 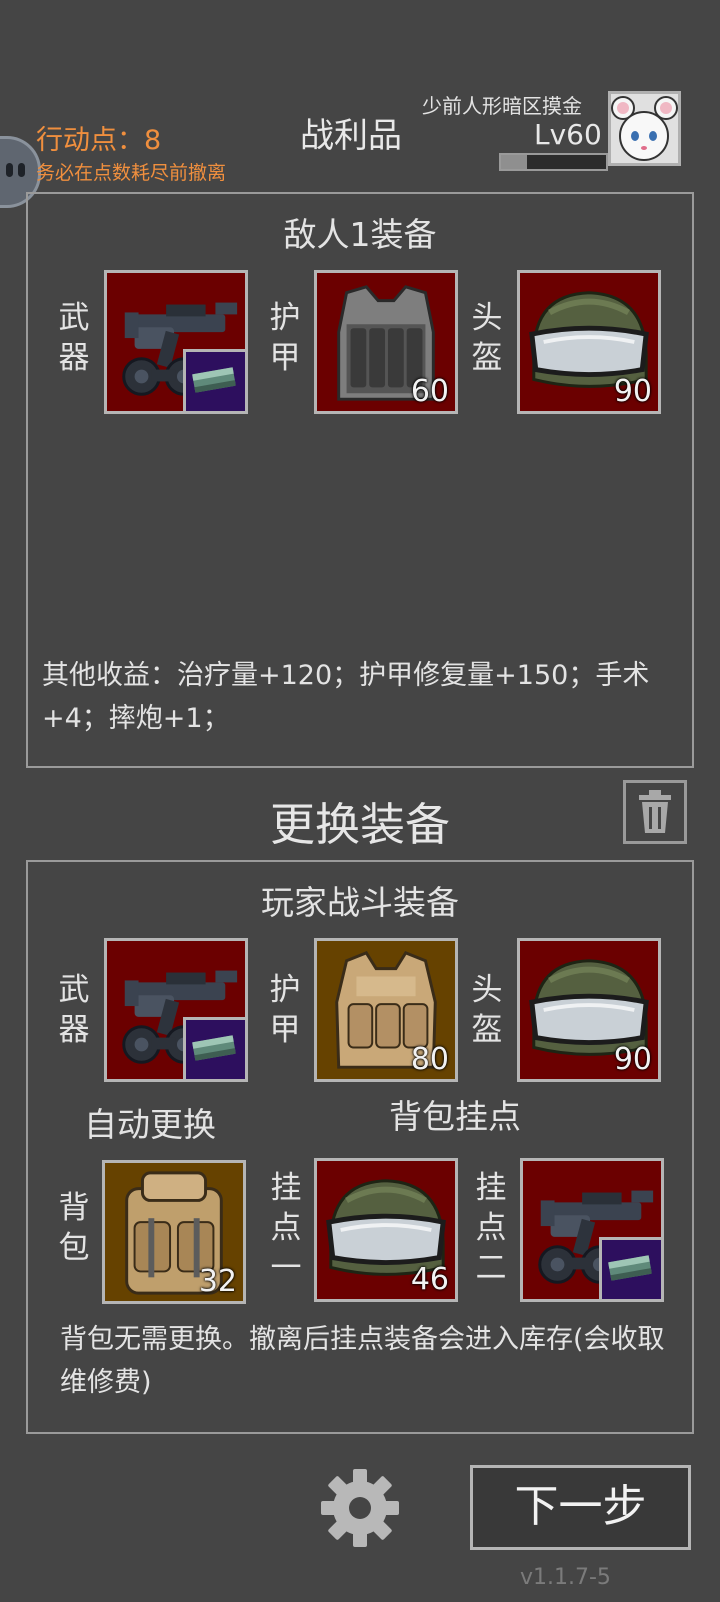 What do you see at coordinates (74, 338) in the screenshot?
I see `enemy-weapon-label: 武器` at bounding box center [74, 338].